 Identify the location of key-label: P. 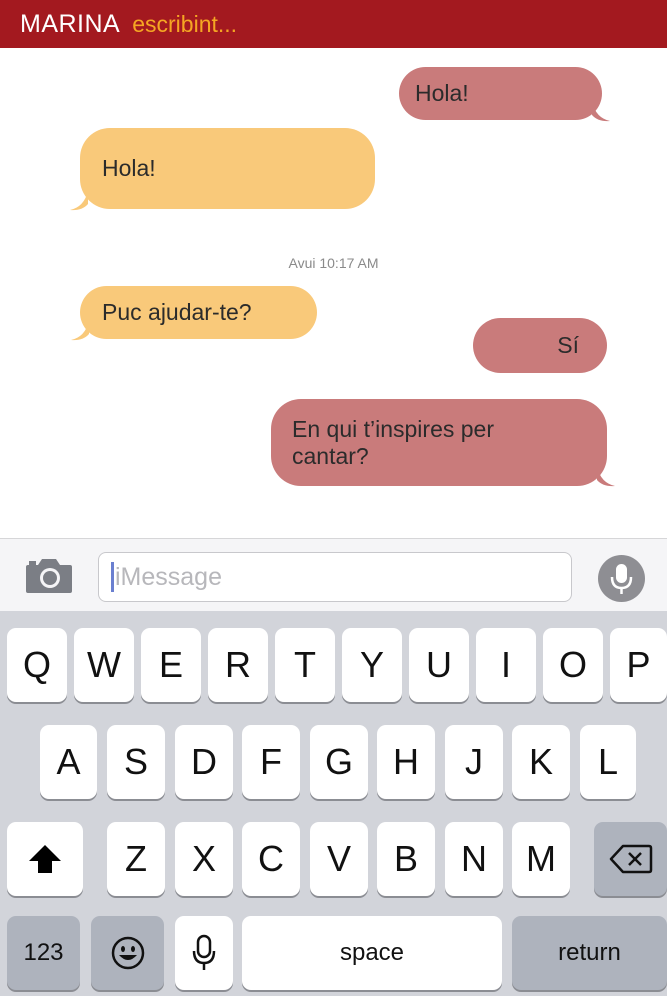
(638, 664).